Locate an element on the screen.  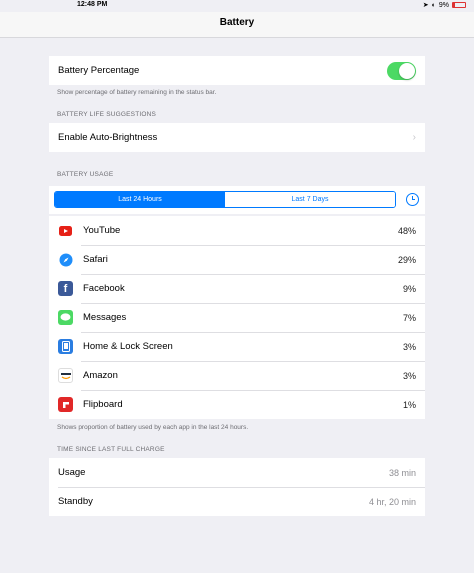
navigation-bar: Battery is located at coordinates (237, 25).